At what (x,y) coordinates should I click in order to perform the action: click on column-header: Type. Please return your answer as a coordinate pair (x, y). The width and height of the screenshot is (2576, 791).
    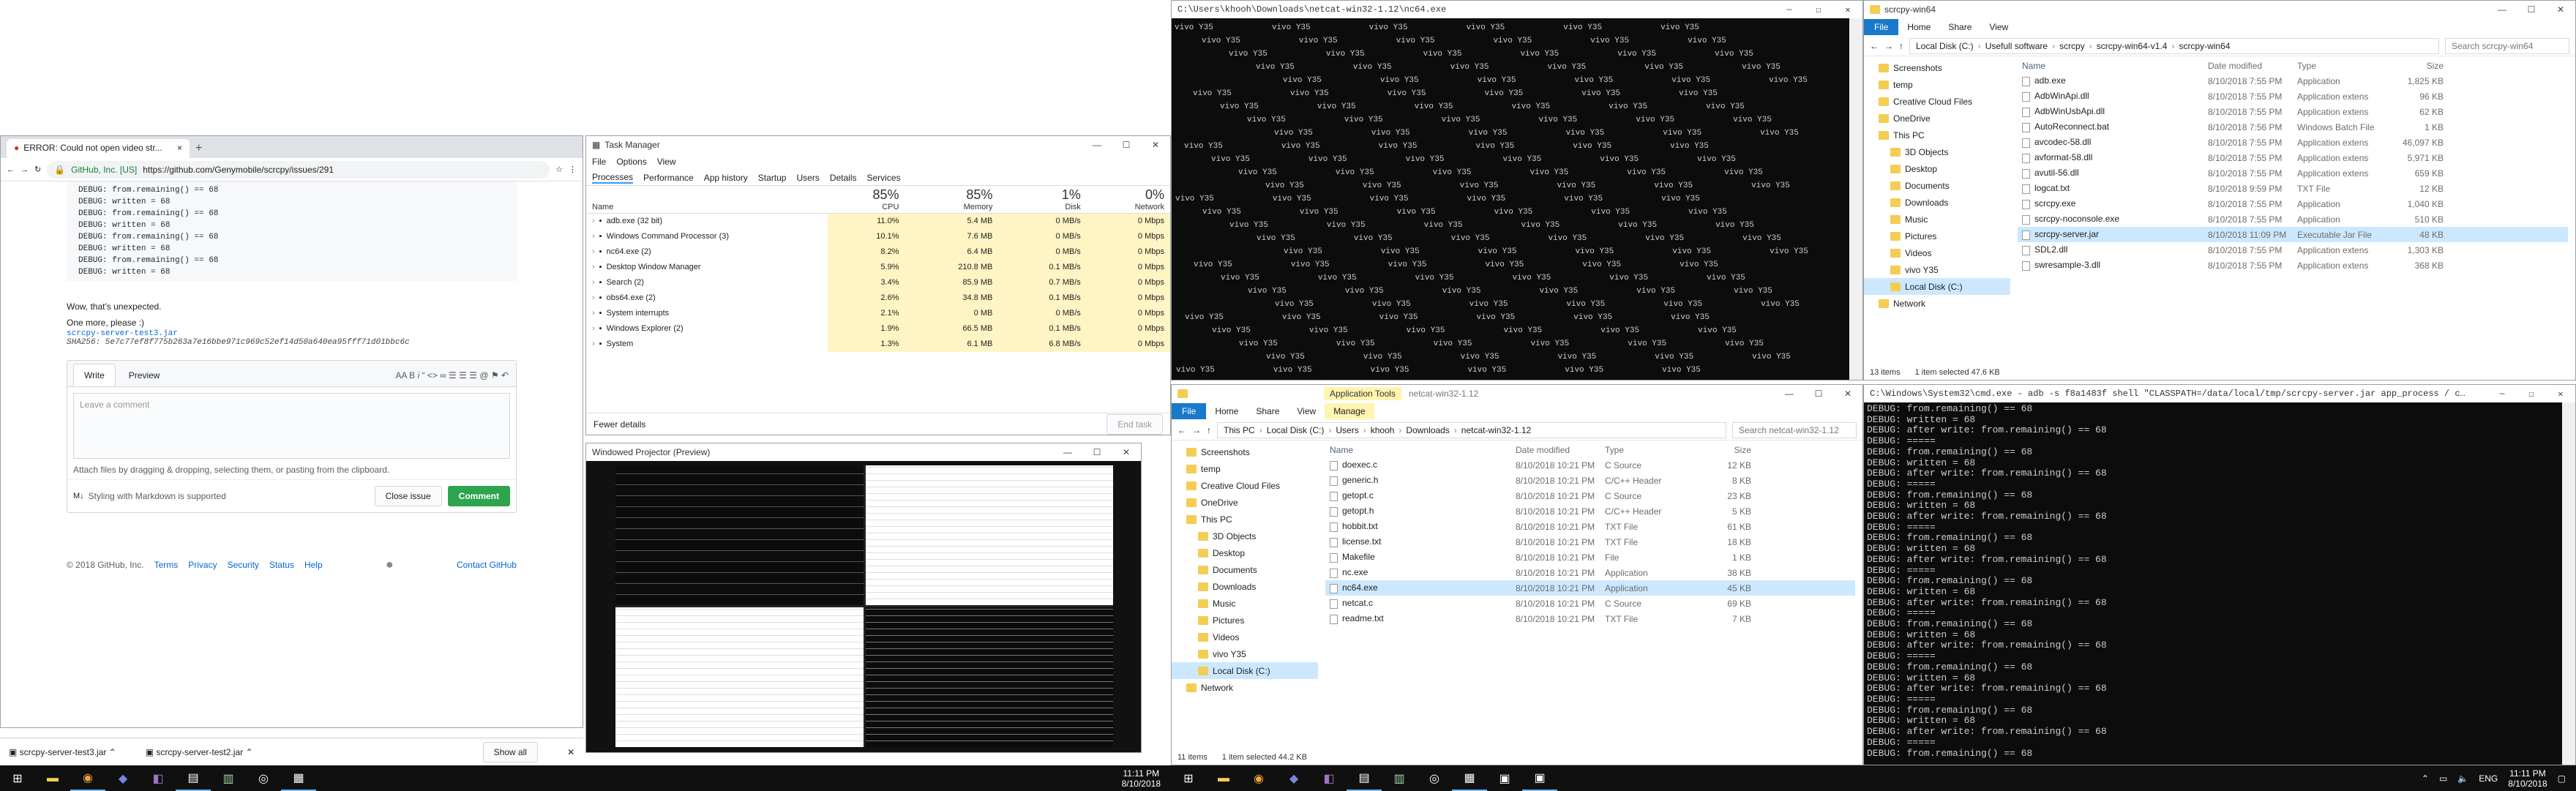
    Looking at the image, I should click on (2344, 66).